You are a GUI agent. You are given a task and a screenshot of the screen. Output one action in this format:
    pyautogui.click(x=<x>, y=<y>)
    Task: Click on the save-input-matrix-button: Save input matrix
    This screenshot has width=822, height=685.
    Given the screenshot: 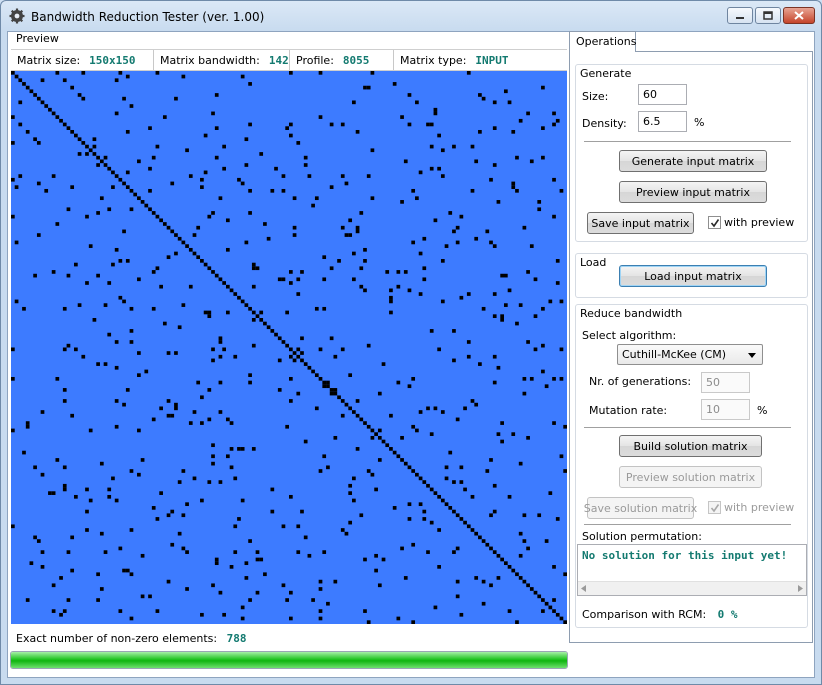 What is the action you would take?
    pyautogui.click(x=640, y=223)
    